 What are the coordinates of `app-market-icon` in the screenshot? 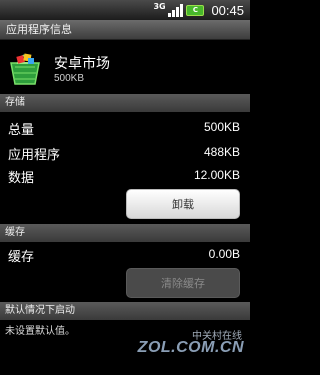 It's located at (25, 69).